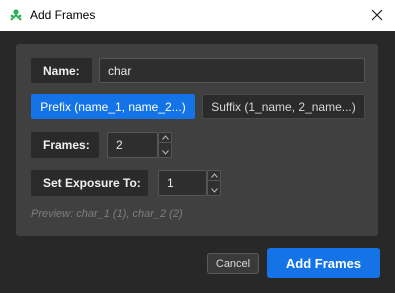 Image resolution: width=395 pixels, height=293 pixels. Describe the element at coordinates (65, 145) in the screenshot. I see `frames-label: Frames:` at that location.